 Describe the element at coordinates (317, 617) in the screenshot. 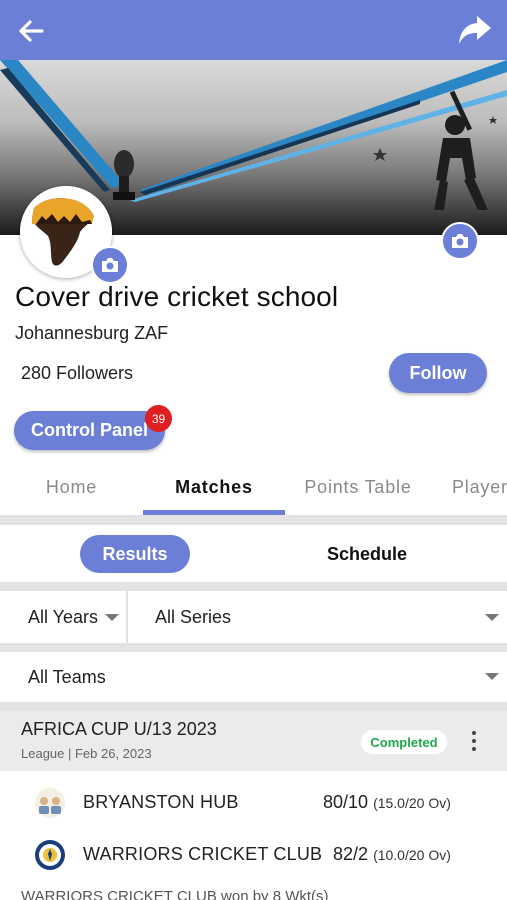

I see `series-dropdown: All Series` at that location.